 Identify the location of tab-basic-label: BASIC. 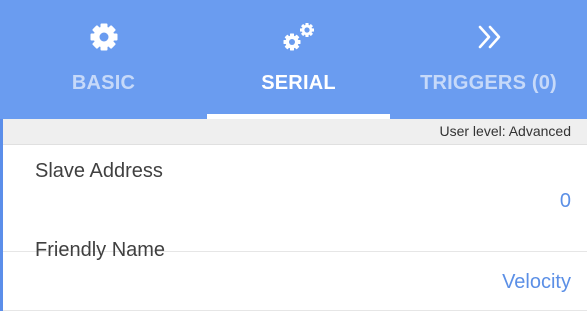
(103, 83).